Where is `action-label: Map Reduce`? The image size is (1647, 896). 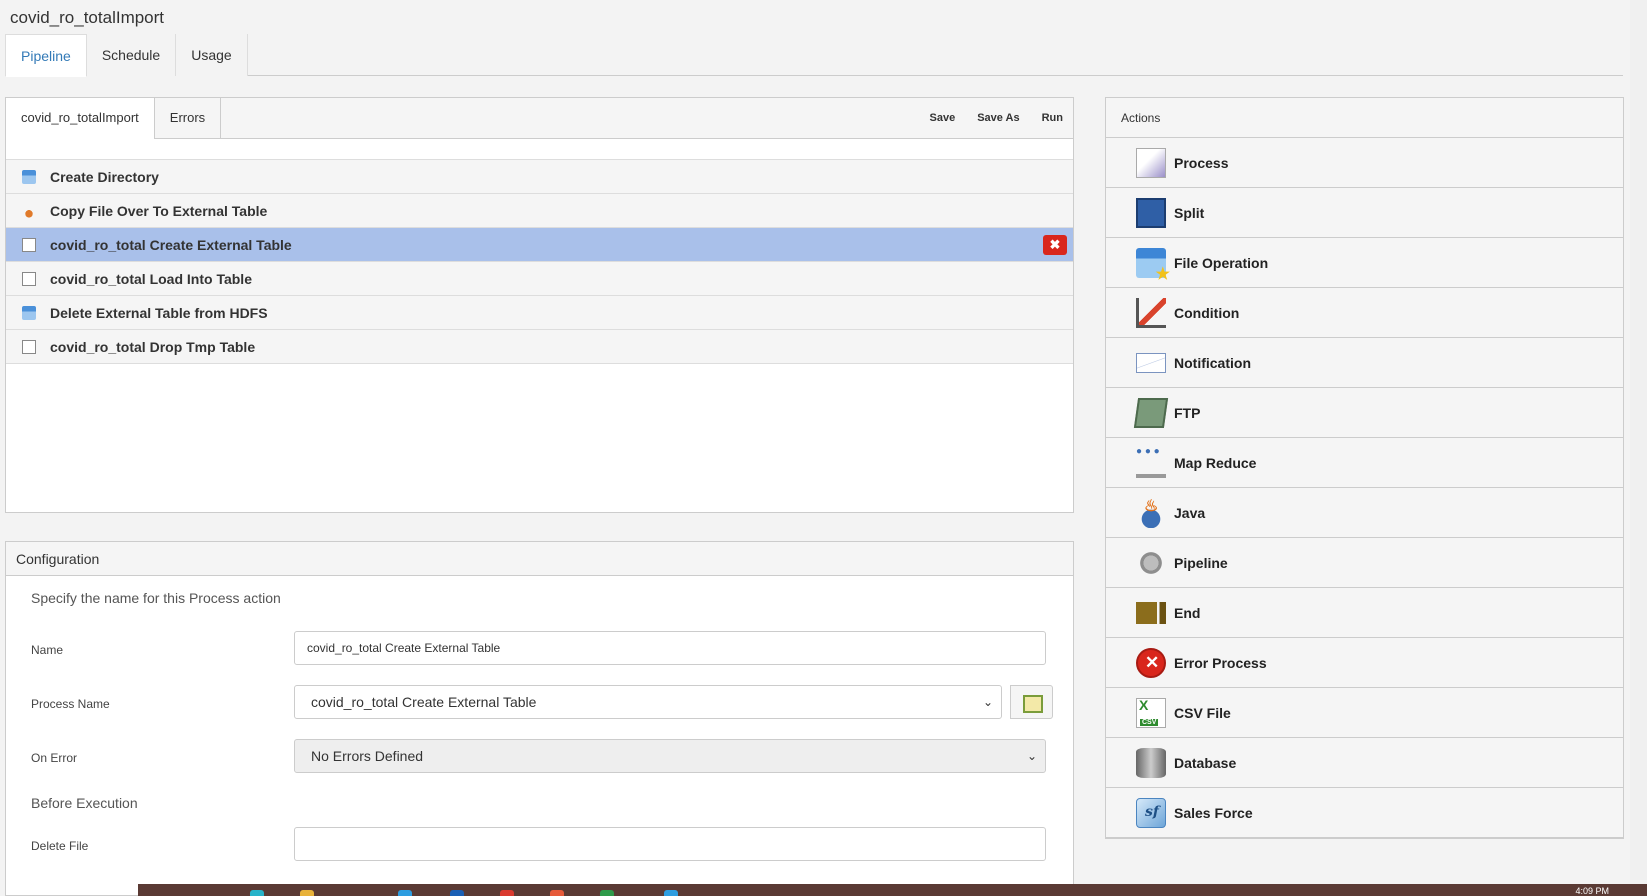
action-label: Map Reduce is located at coordinates (1215, 462).